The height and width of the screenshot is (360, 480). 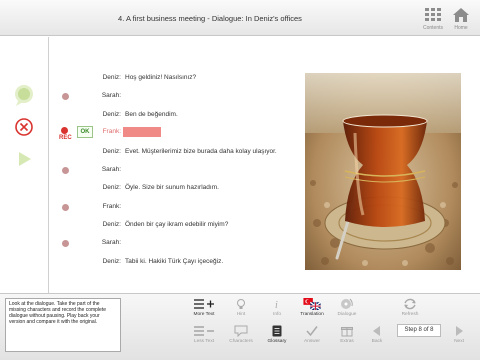 What do you see at coordinates (204, 341) in the screenshot?
I see `less-text-label: Less Text` at bounding box center [204, 341].